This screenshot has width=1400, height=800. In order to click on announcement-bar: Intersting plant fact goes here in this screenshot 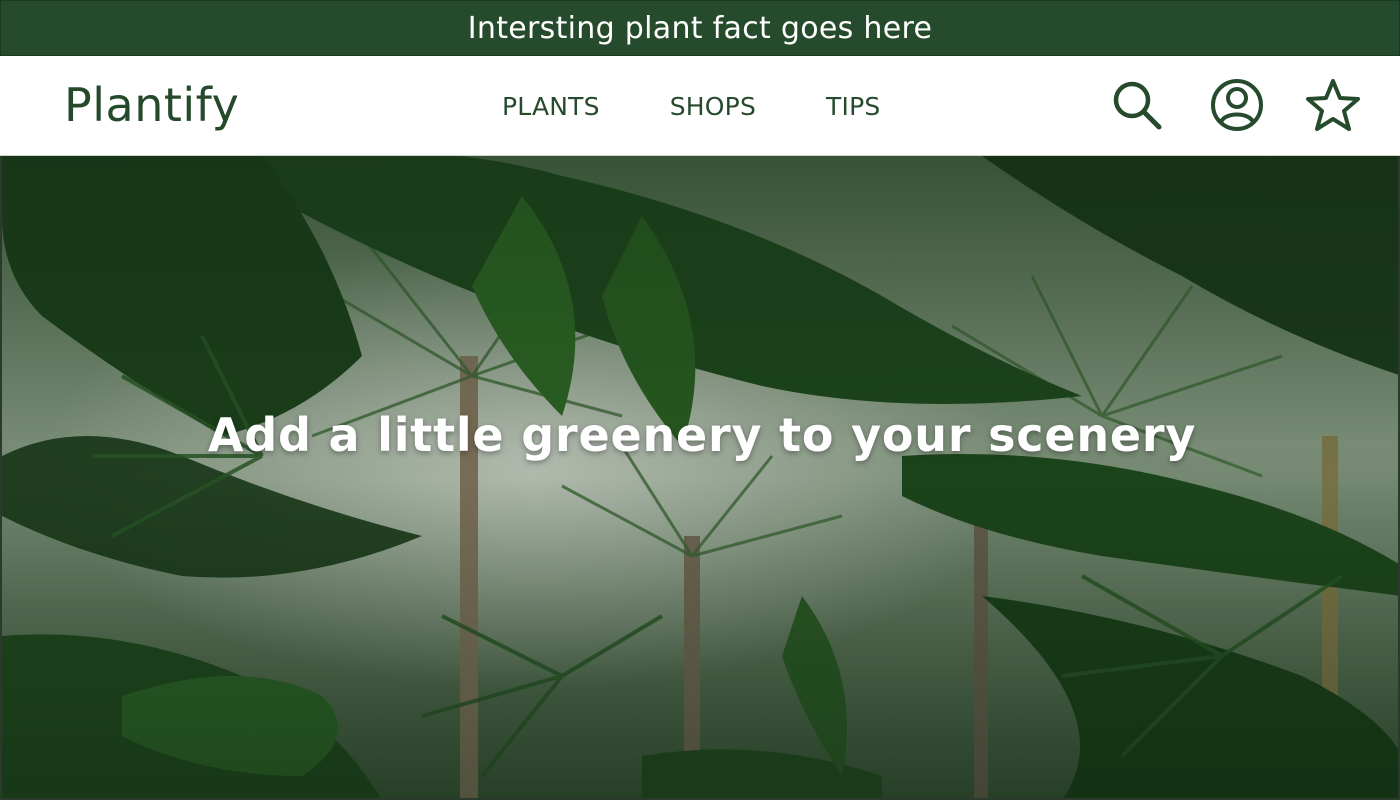, I will do `click(700, 28)`.